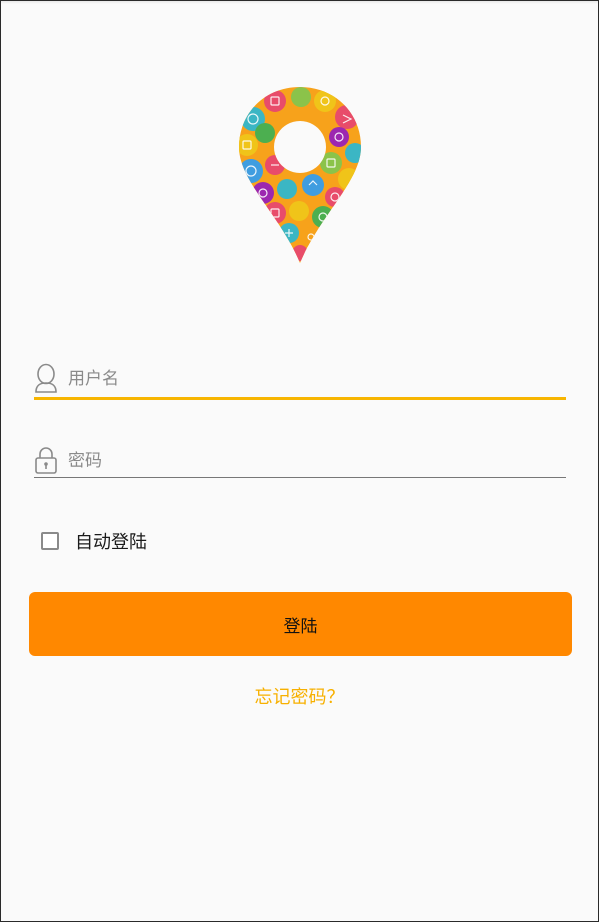 The height and width of the screenshot is (922, 599). I want to click on forgot-password-row: 忘记密码？, so click(299, 696).